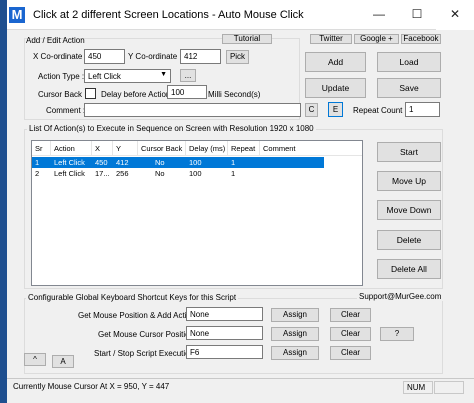 The height and width of the screenshot is (403, 474). I want to click on cursor-back-label: Cursor Back :, so click(62, 94).